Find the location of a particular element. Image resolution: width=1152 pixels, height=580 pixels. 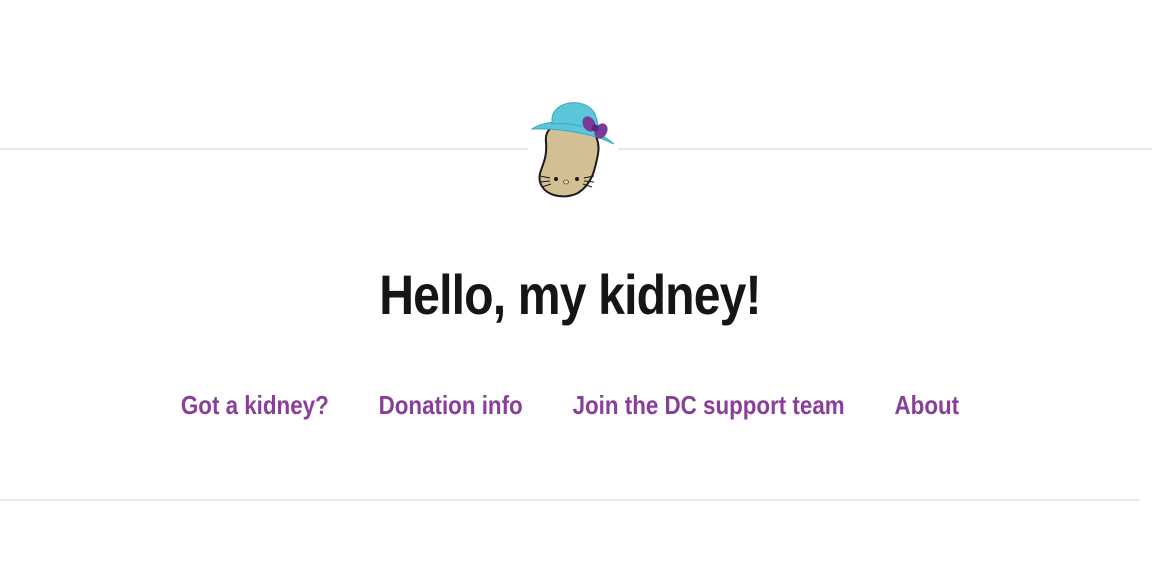

nav-item-about: About is located at coordinates (927, 405).